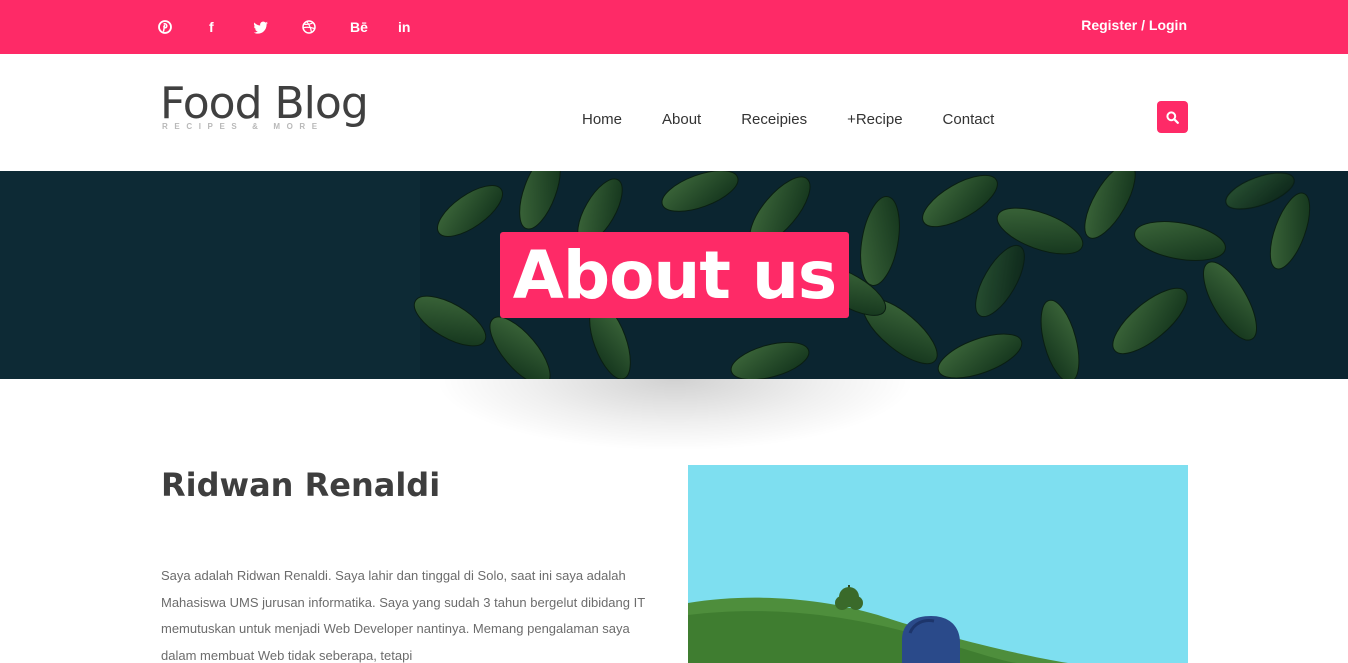  I want to click on register-login-link: Register / Login, so click(1134, 25).